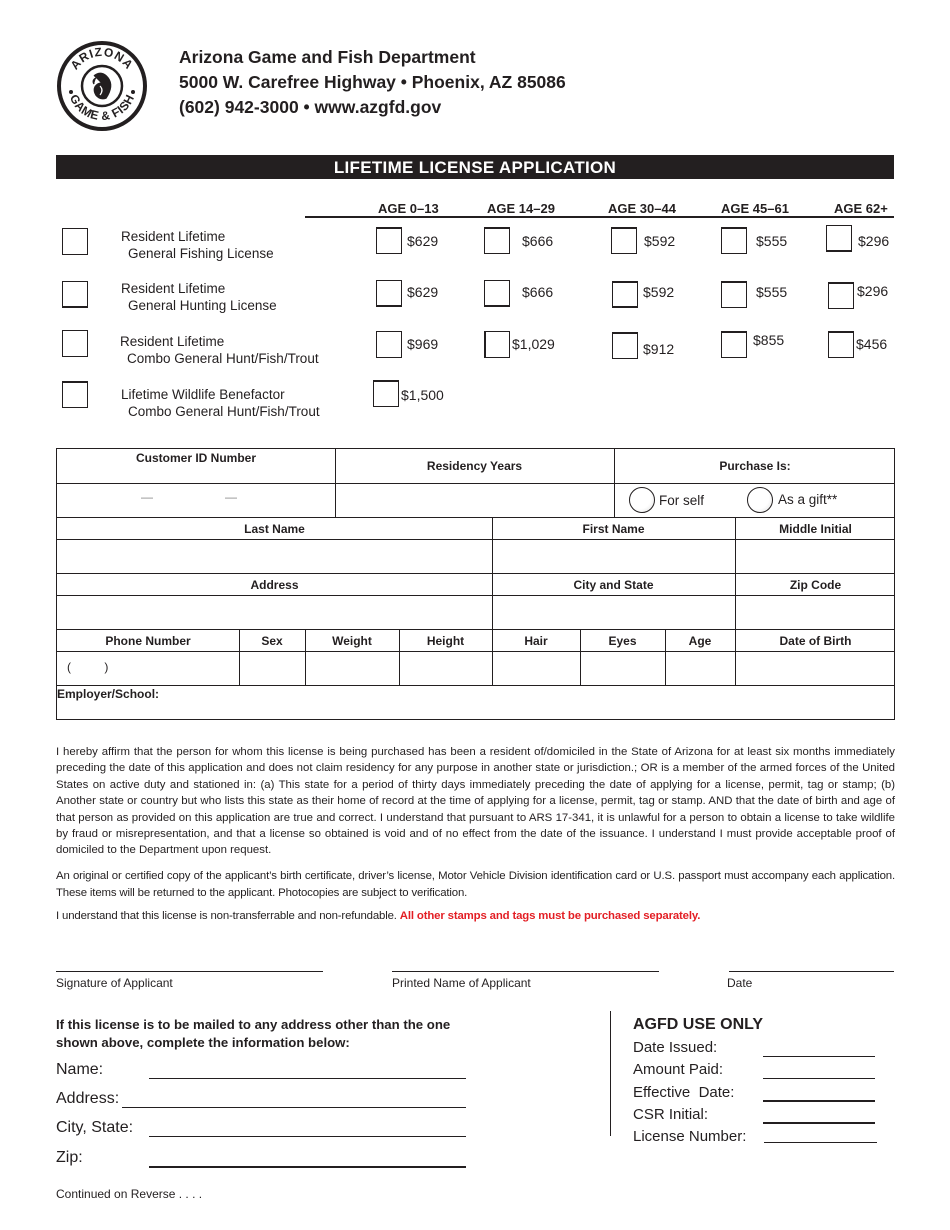 This screenshot has width=950, height=1230. What do you see at coordinates (740, 983) in the screenshot?
I see `date-label: Date` at bounding box center [740, 983].